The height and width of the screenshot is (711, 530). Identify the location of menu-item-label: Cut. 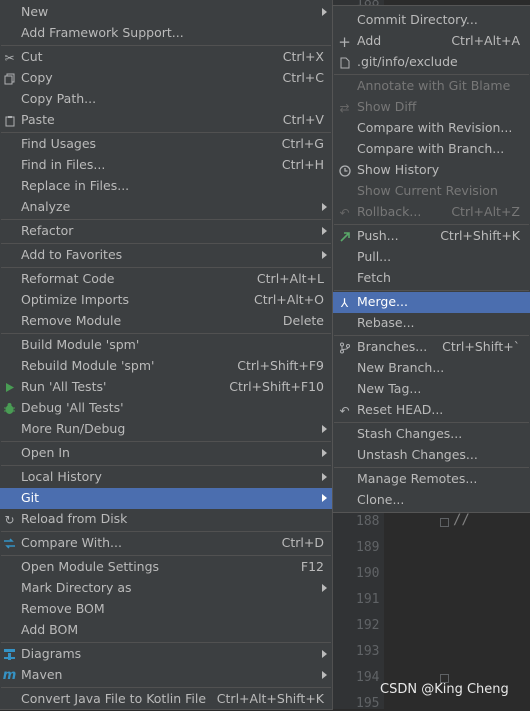
(32, 56).